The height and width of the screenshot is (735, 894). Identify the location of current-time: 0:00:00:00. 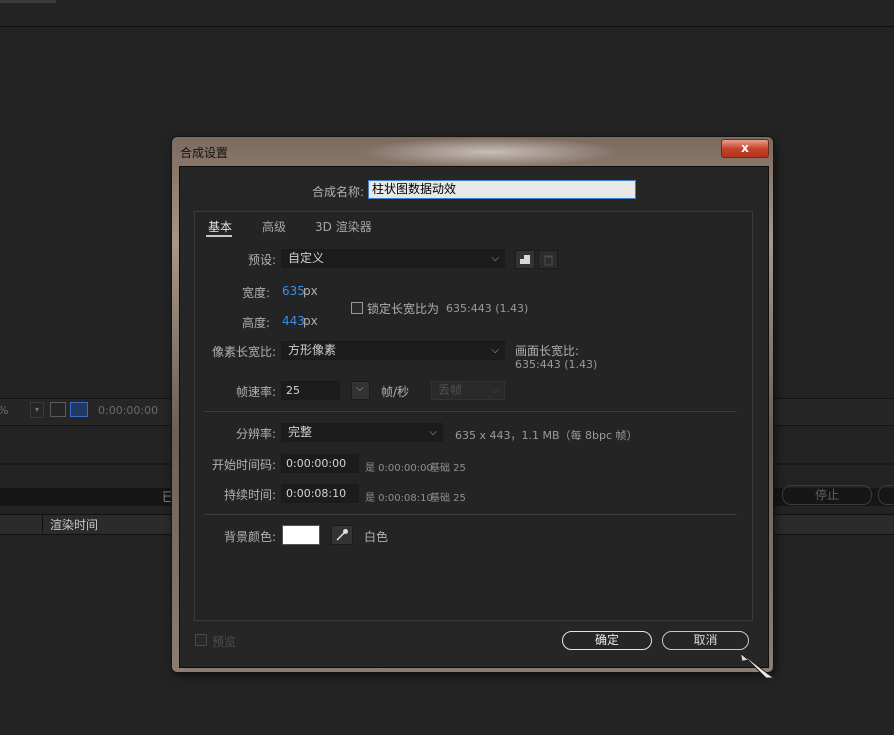
(128, 410).